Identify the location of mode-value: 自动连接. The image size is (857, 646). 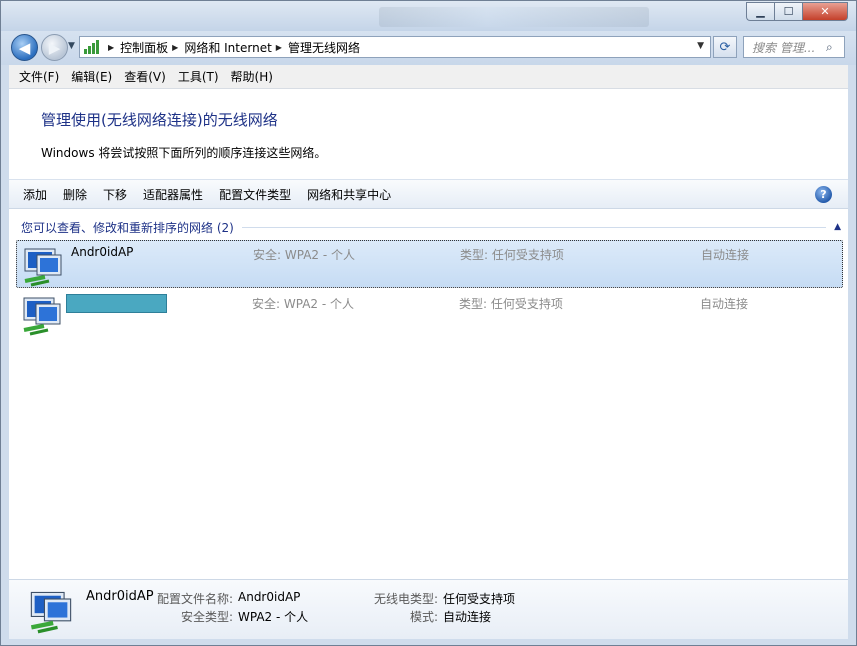
(467, 617).